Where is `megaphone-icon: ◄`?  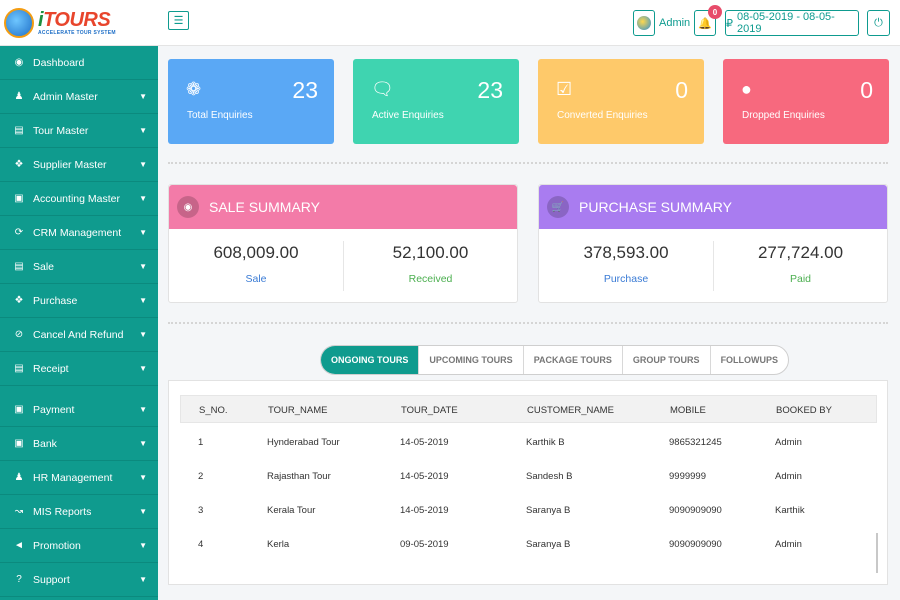
megaphone-icon: ◄ is located at coordinates (19, 545).